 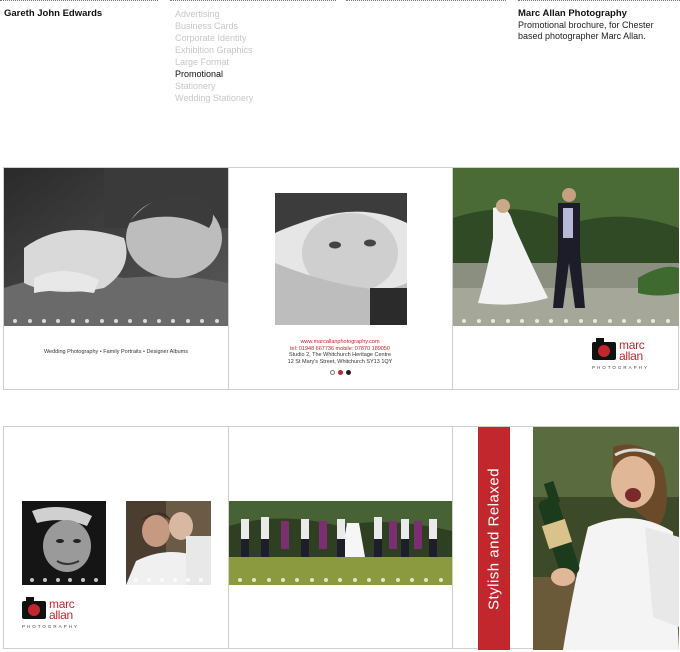 What do you see at coordinates (572, 13) in the screenshot?
I see `project-title: Marc Allan Photography` at bounding box center [572, 13].